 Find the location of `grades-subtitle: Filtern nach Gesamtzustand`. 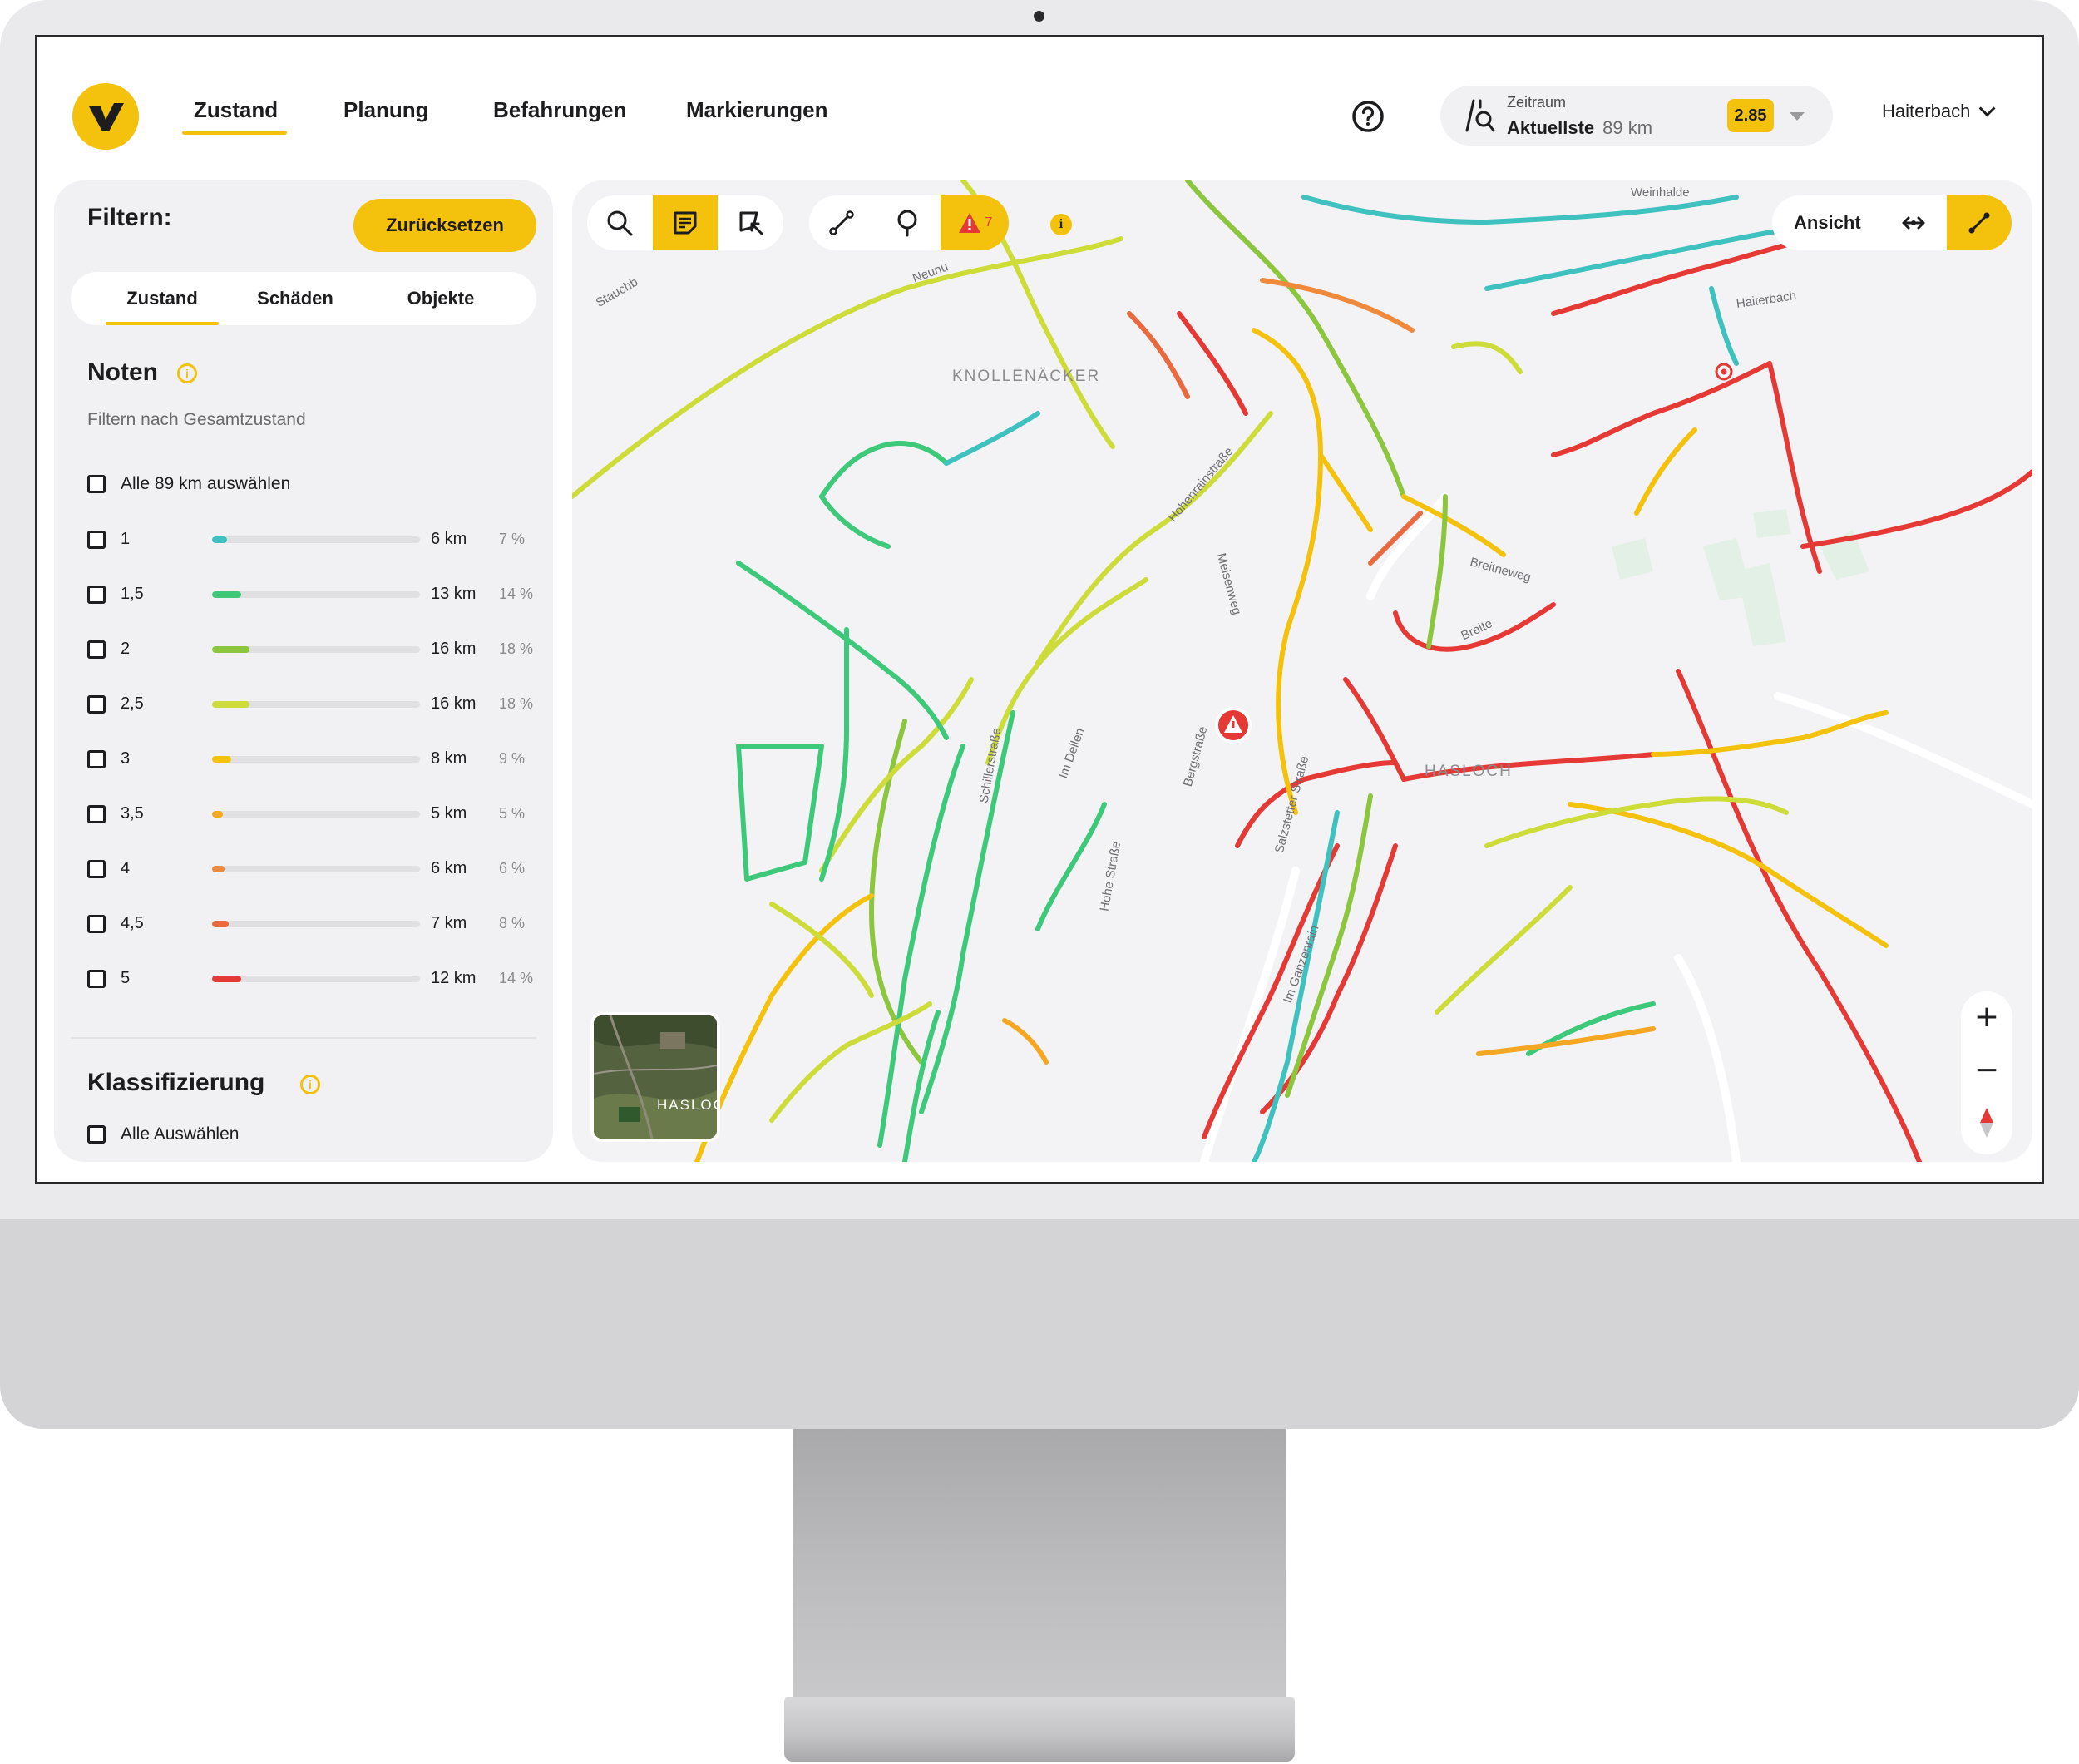

grades-subtitle: Filtern nach Gesamtzustand is located at coordinates (197, 419).